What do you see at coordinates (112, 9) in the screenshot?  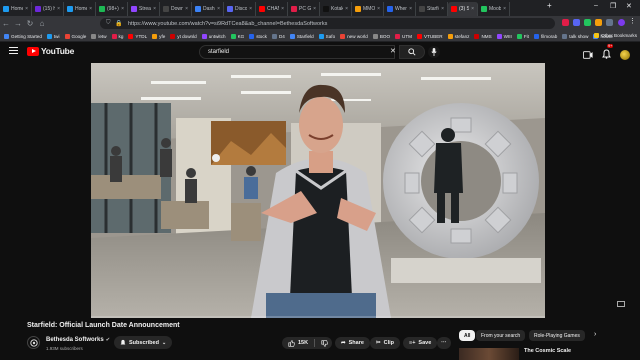 I see `browser-tab: (98+) Cl×` at bounding box center [112, 9].